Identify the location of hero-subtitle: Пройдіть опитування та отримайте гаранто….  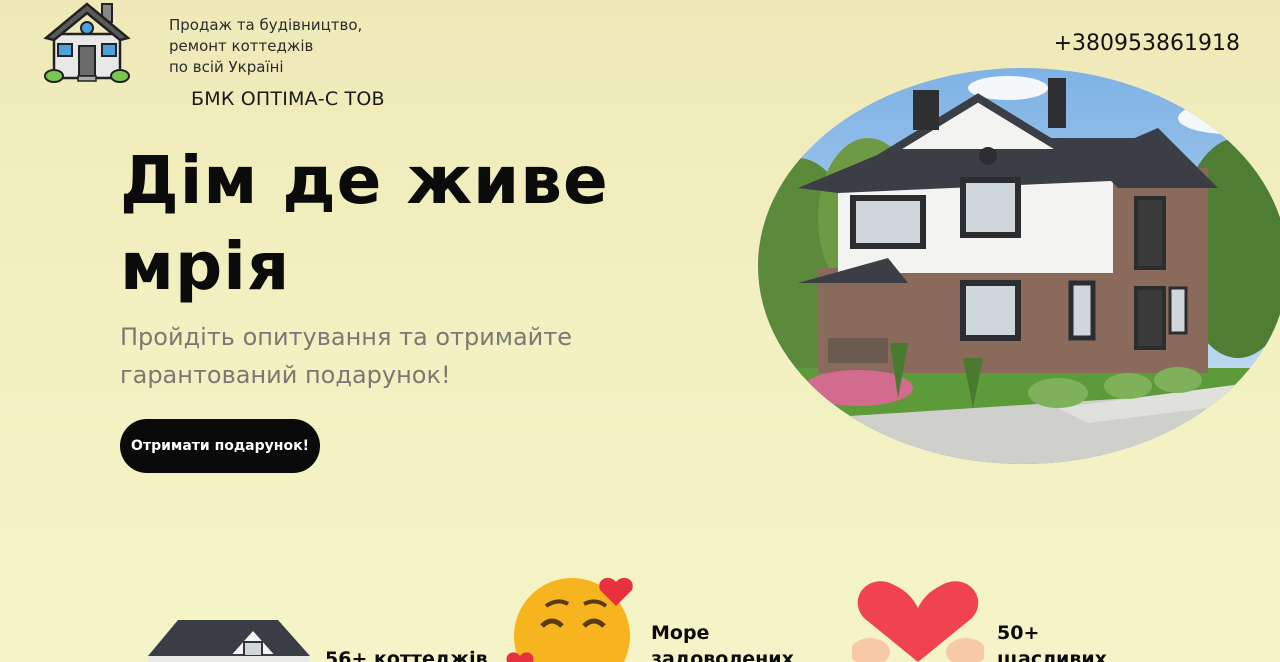
(346, 356).